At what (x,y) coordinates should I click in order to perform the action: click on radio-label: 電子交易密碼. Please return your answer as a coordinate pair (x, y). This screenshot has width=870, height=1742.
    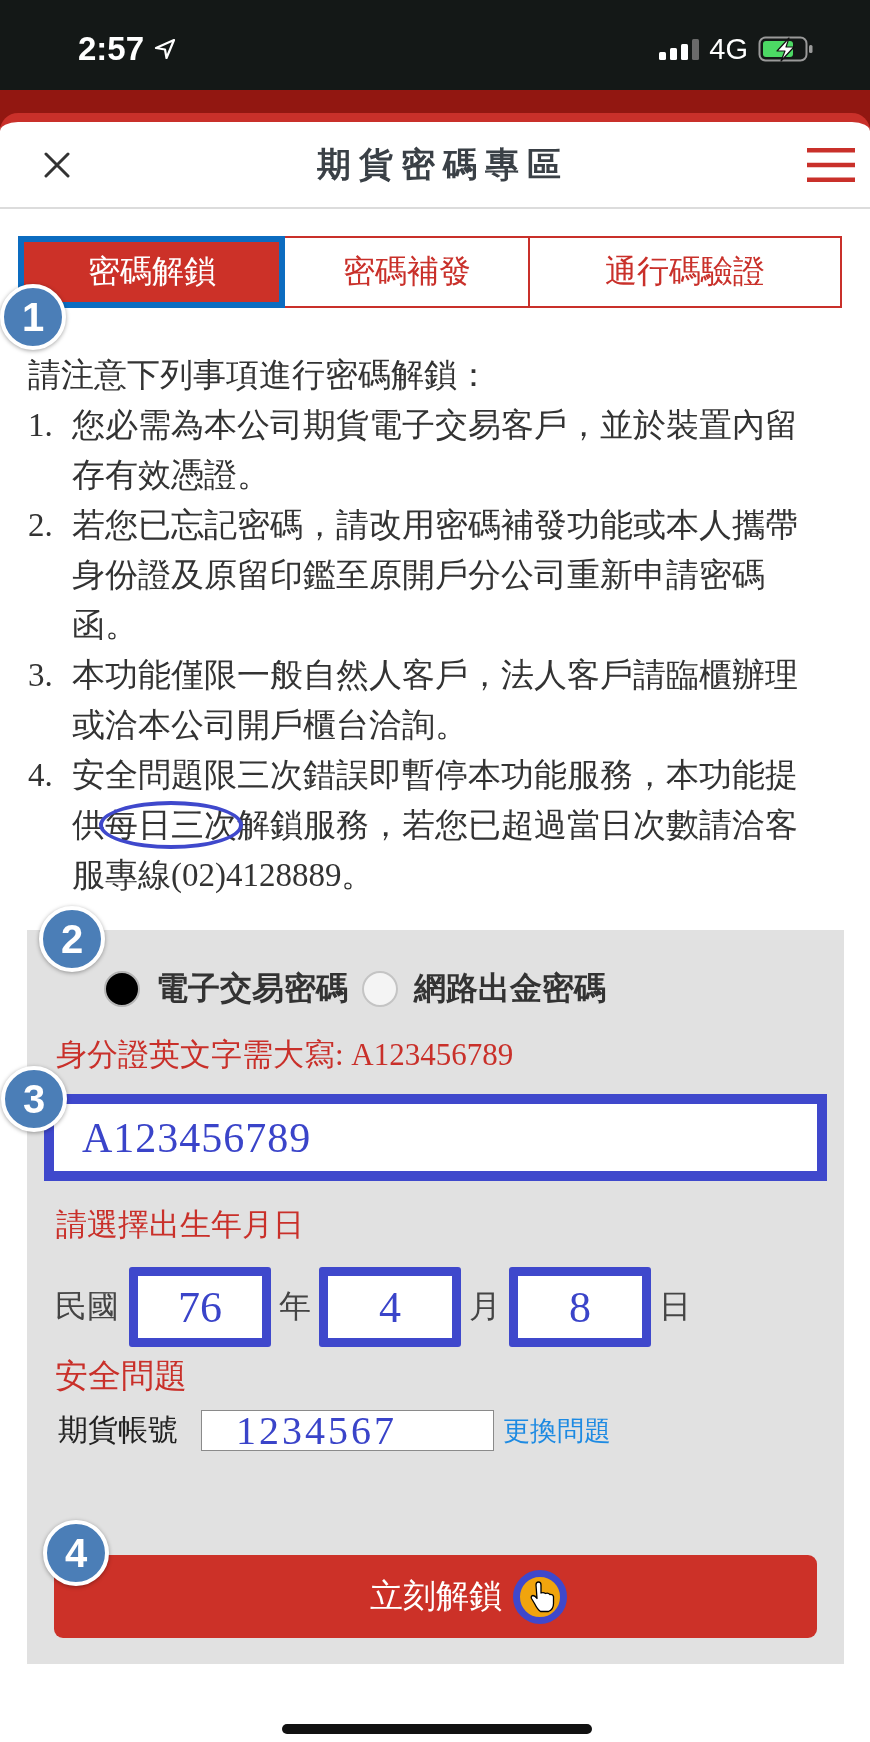
    Looking at the image, I should click on (252, 988).